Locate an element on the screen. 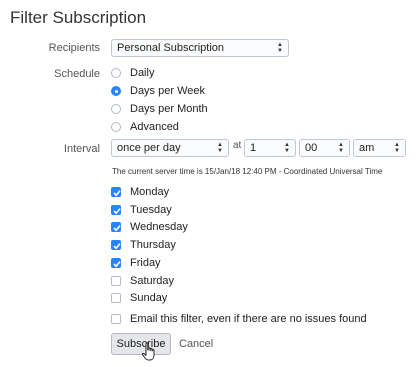 The width and height of the screenshot is (420, 367). ampm-select: am ▲ ▼ is located at coordinates (379, 148).